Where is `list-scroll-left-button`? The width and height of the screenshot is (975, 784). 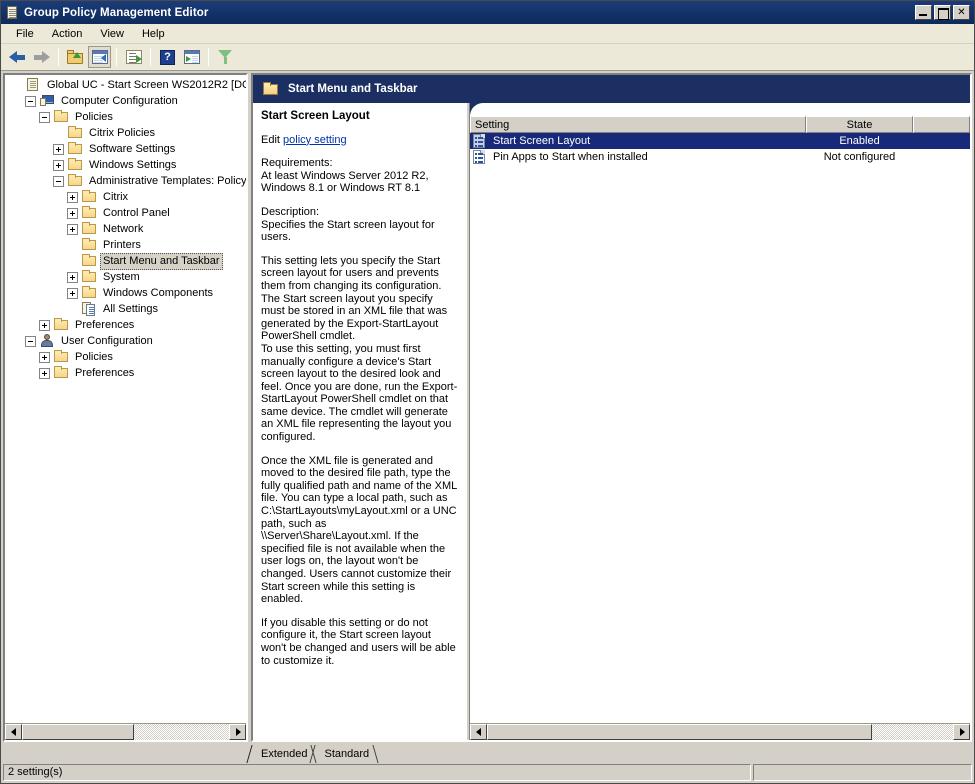
list-scroll-left-button is located at coordinates (478, 732).